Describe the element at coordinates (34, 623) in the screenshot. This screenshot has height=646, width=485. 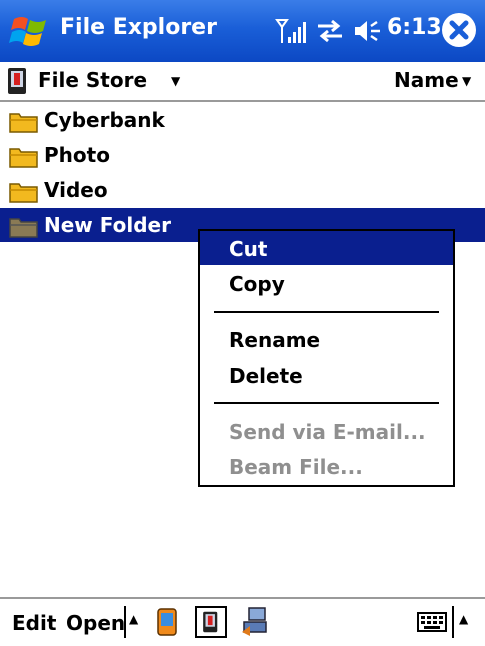
I see `edit-menu: Edit` at that location.